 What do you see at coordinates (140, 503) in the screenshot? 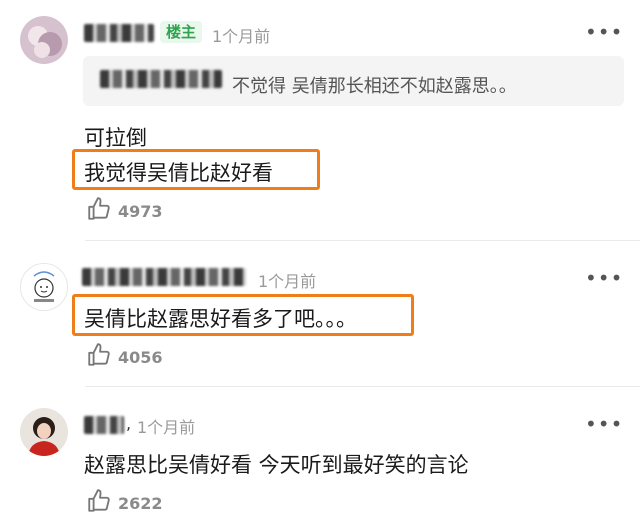
I see `like-count: 2622` at bounding box center [140, 503].